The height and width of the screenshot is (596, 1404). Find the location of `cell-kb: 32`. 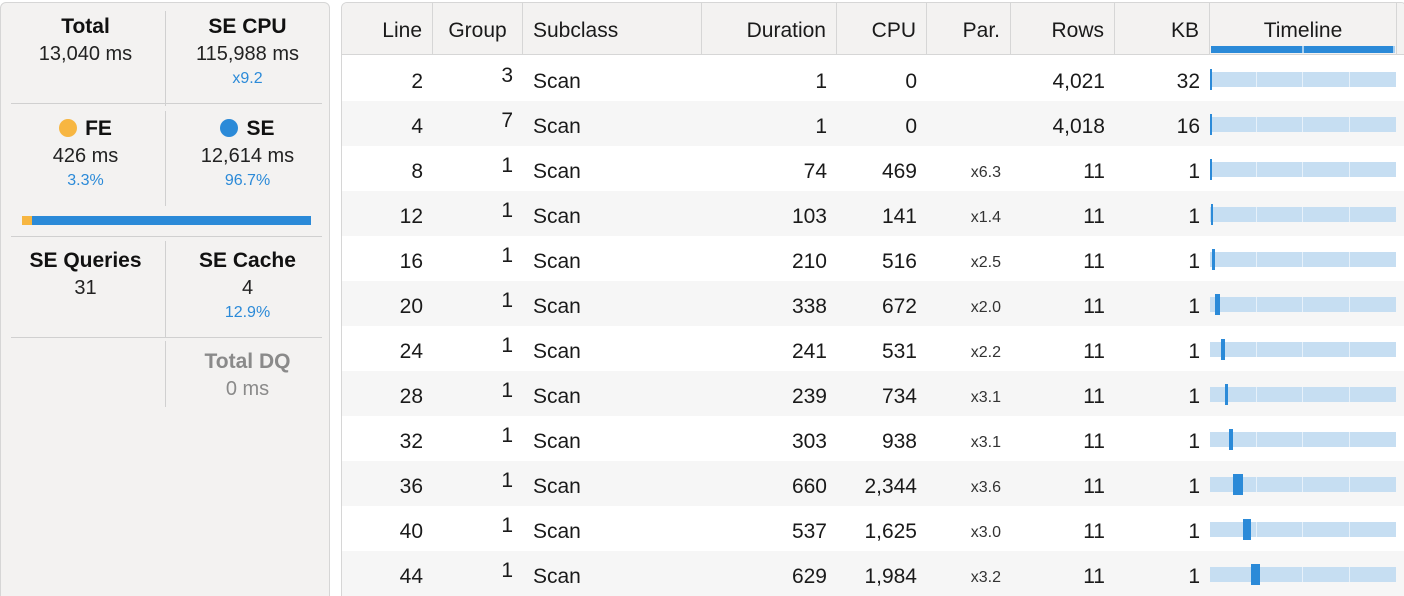

cell-kb: 32 is located at coordinates (1188, 81).